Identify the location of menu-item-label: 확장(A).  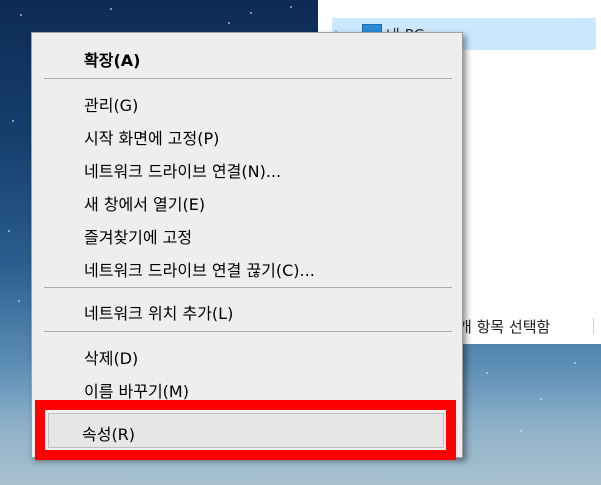
(112, 60).